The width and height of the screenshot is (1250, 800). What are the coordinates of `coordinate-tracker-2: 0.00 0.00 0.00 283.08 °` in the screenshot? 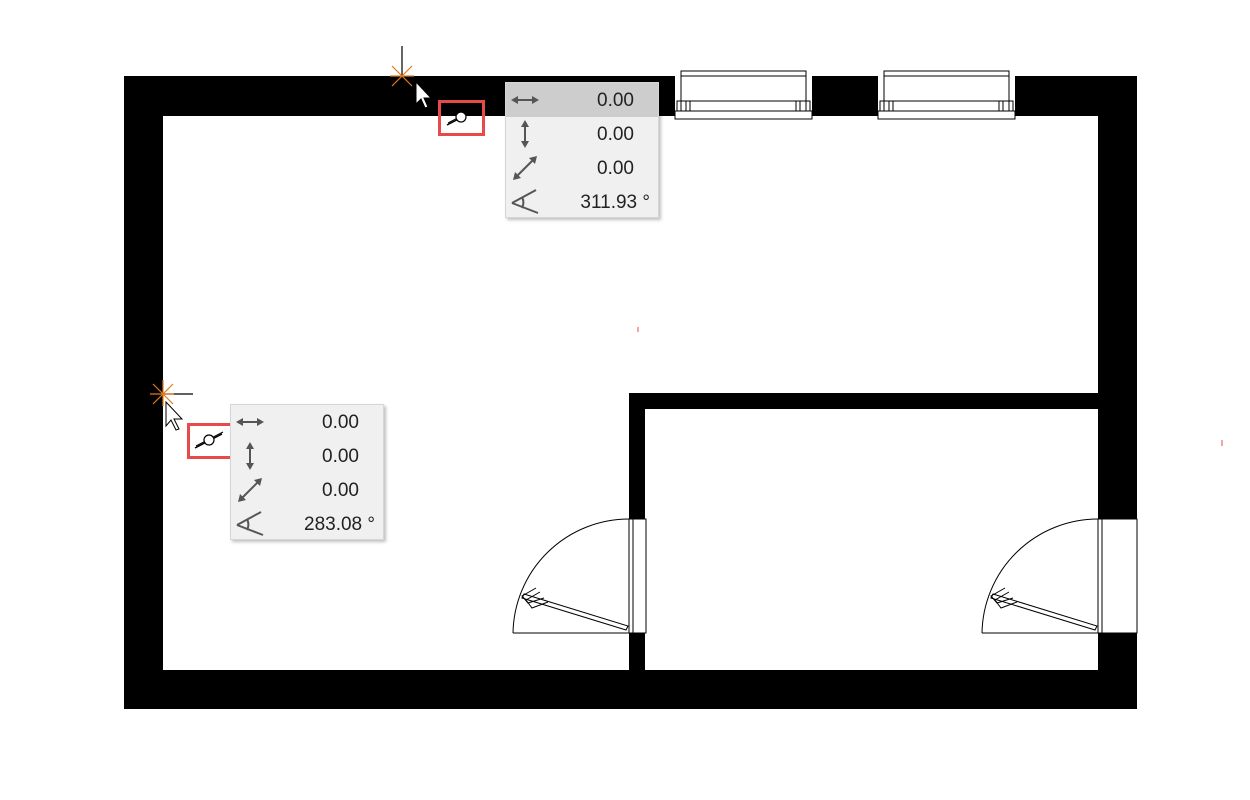 It's located at (307, 472).